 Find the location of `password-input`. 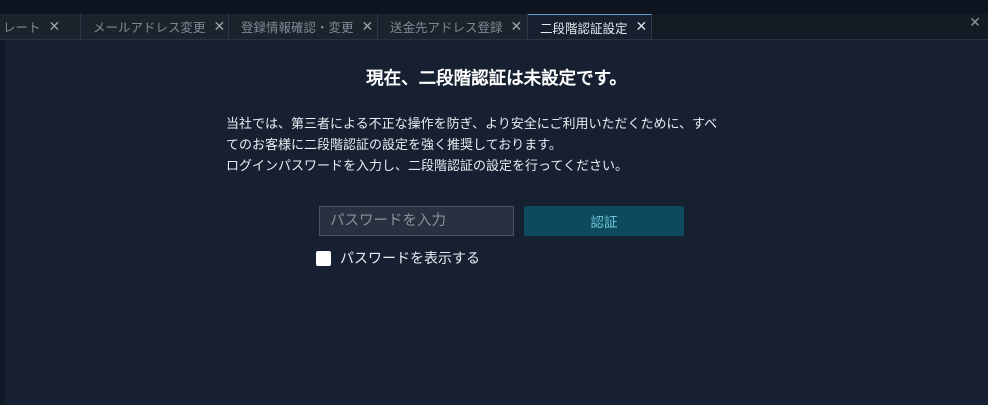

password-input is located at coordinates (416, 221).